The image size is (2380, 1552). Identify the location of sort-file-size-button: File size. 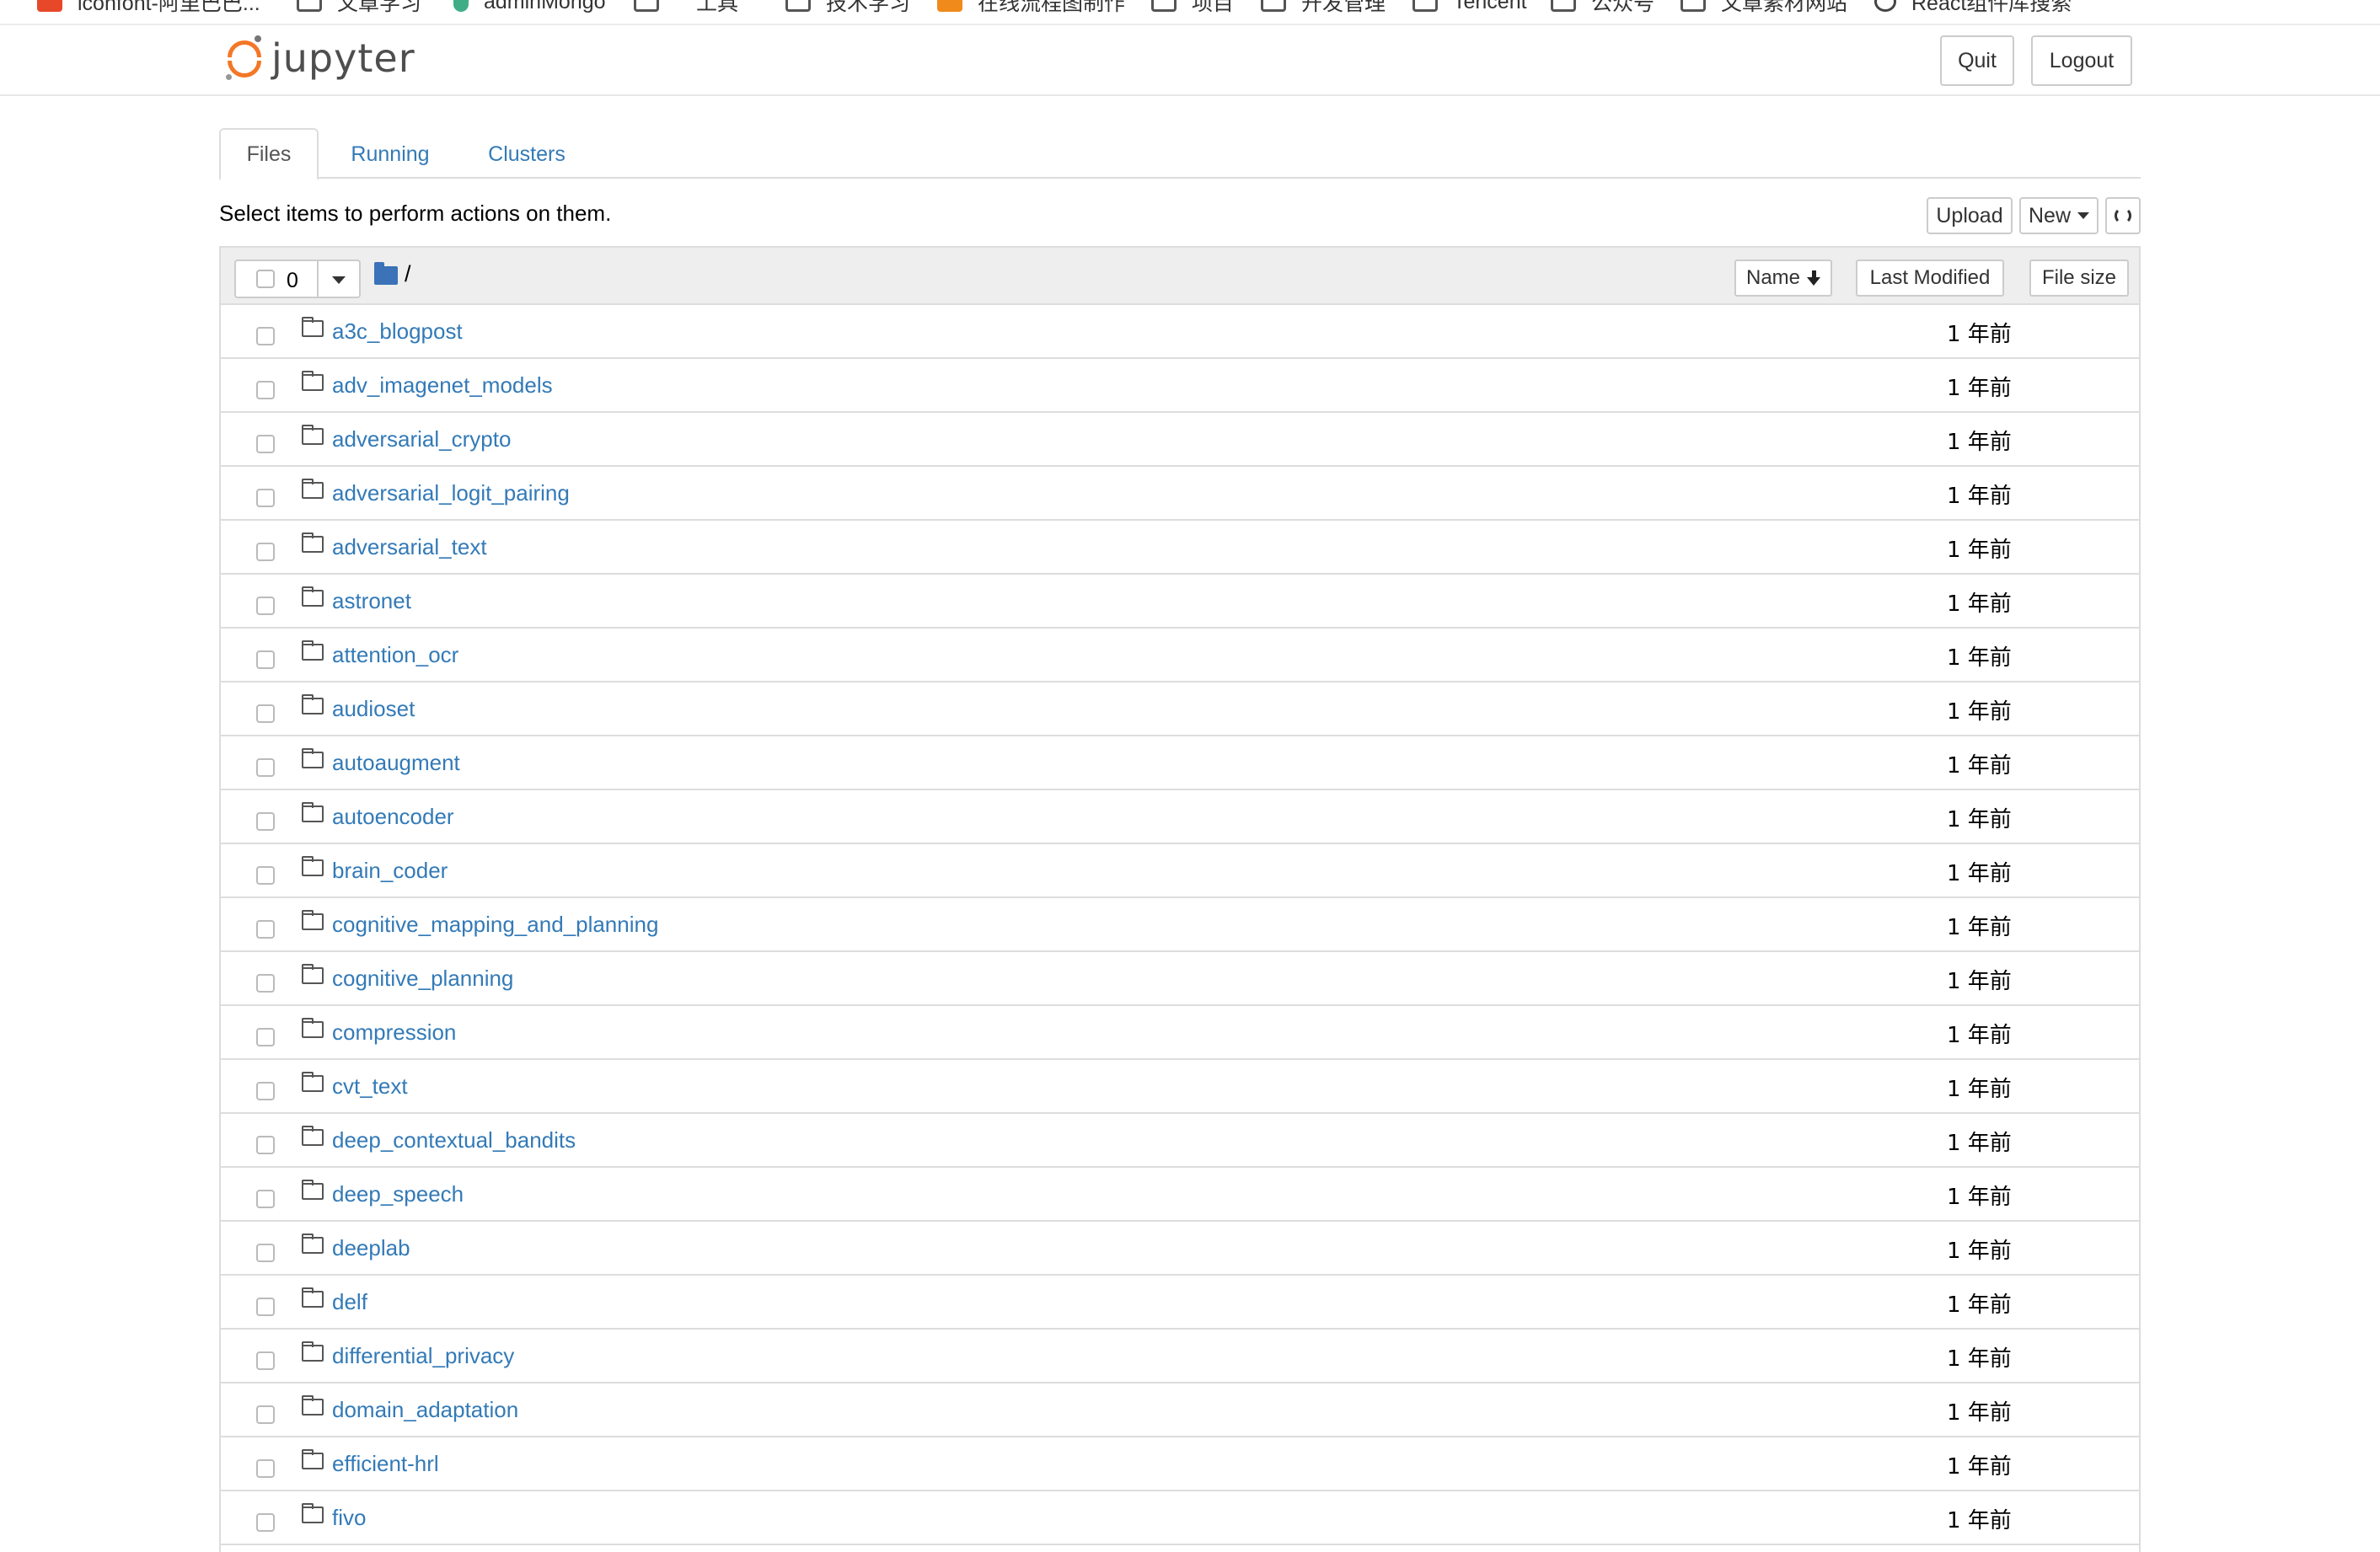
(2079, 279).